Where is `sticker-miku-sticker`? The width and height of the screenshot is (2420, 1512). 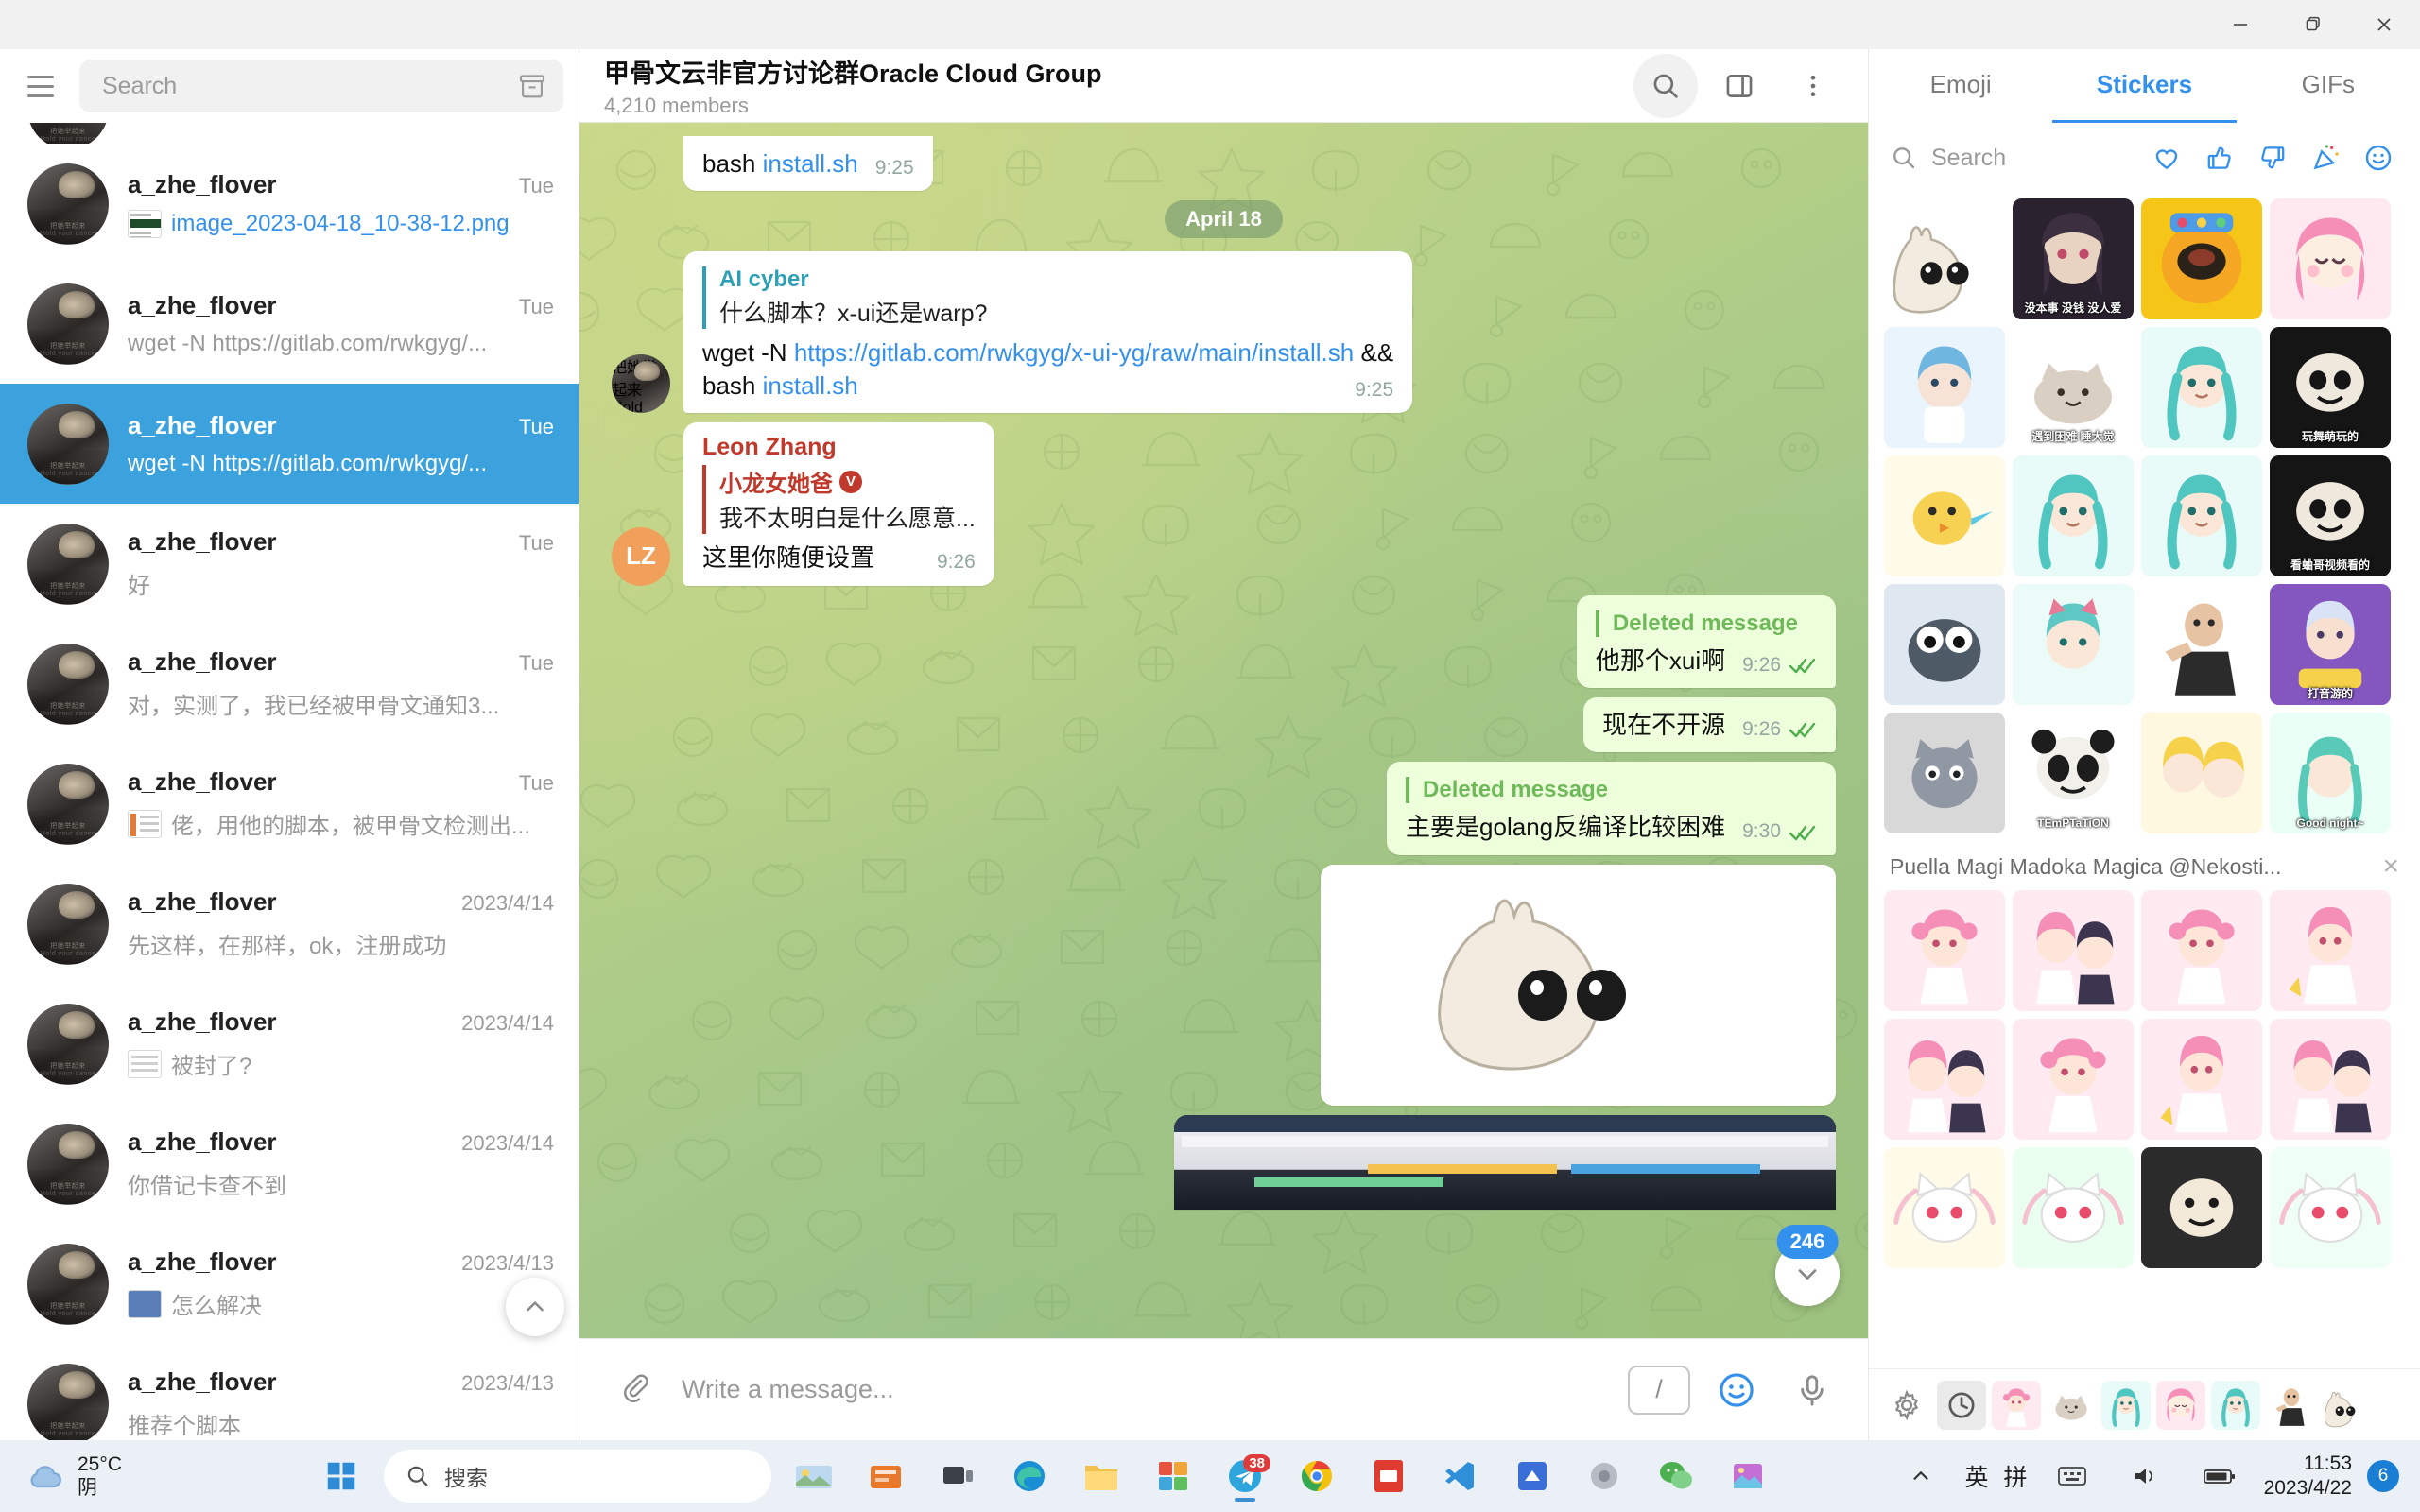
sticker-miku-sticker is located at coordinates (2201, 387).